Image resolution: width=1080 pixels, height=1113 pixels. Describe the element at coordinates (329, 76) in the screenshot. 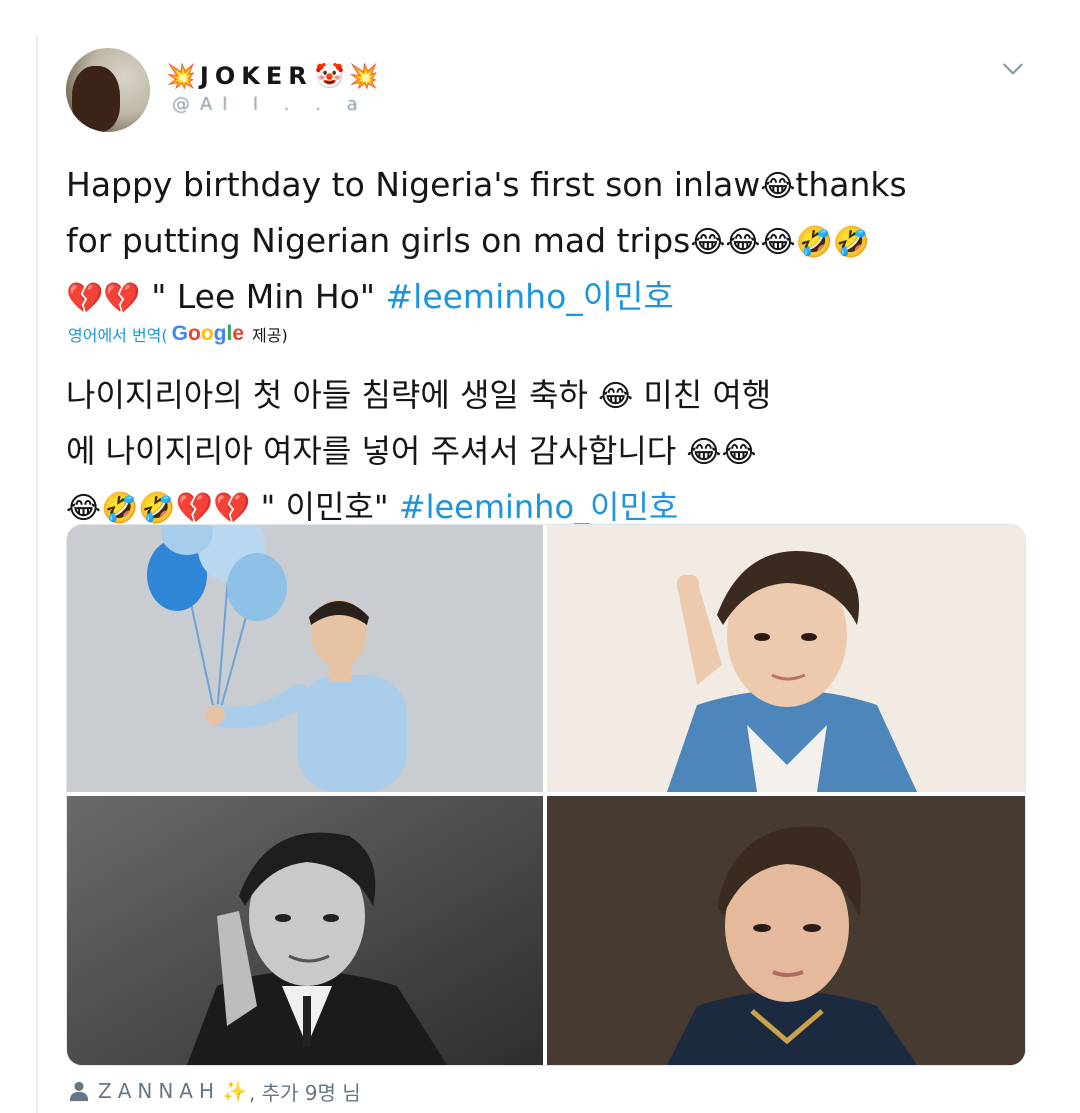

I see `clown-emoji-icon: 🤡` at that location.